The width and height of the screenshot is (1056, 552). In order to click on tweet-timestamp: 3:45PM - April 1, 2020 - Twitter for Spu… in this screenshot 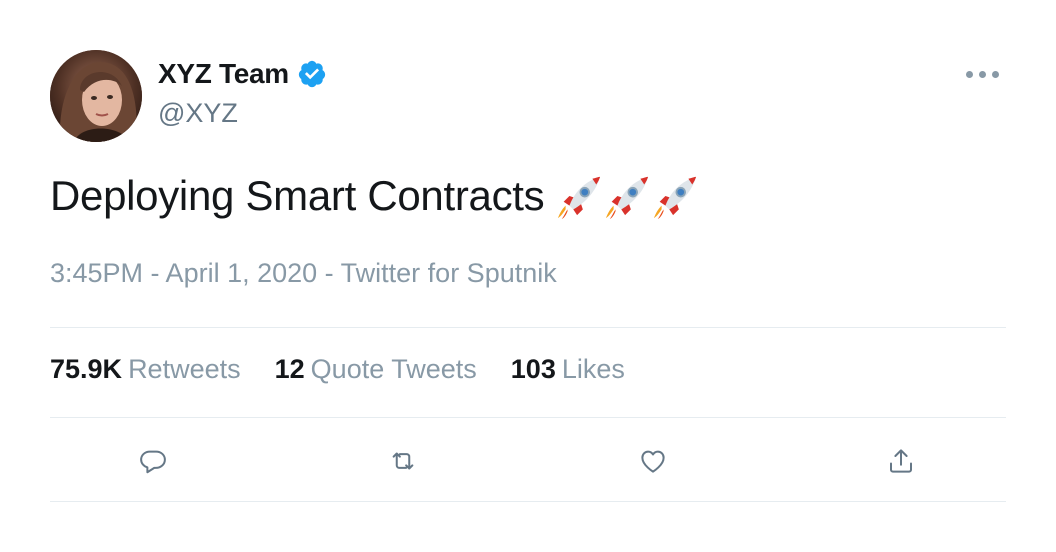, I will do `click(303, 273)`.